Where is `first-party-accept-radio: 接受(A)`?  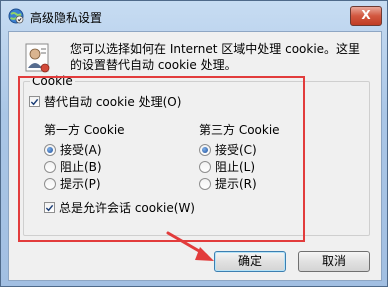 first-party-accept-radio: 接受(A) is located at coordinates (73, 149).